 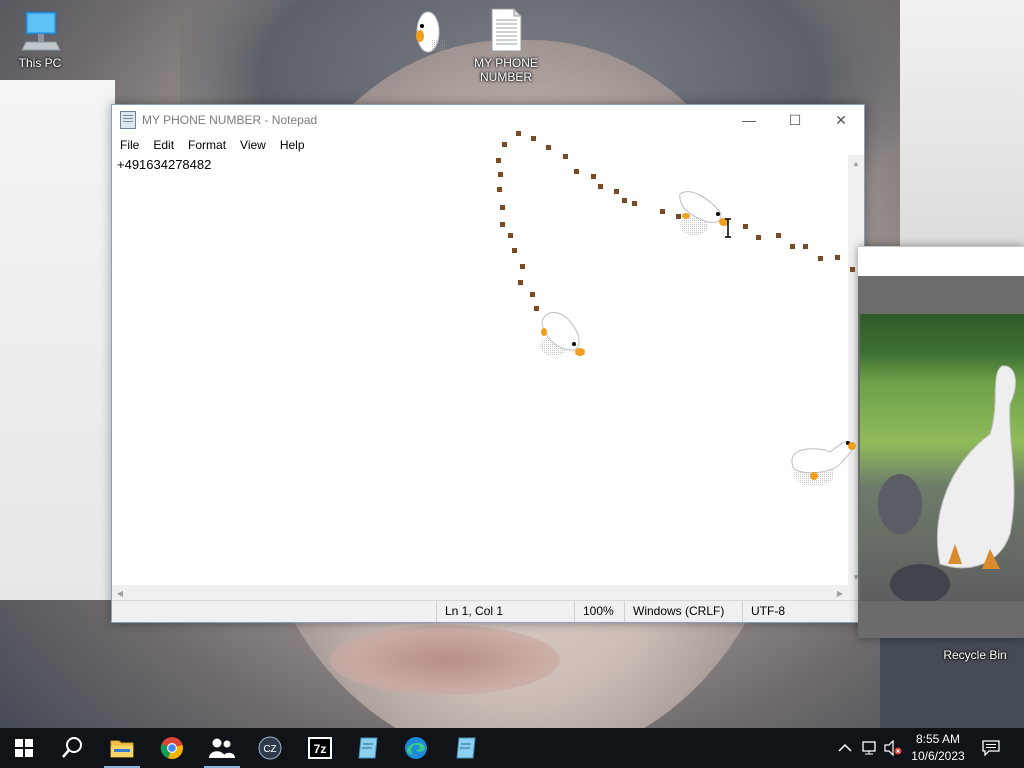 I want to click on notification-center-button, so click(x=991, y=748).